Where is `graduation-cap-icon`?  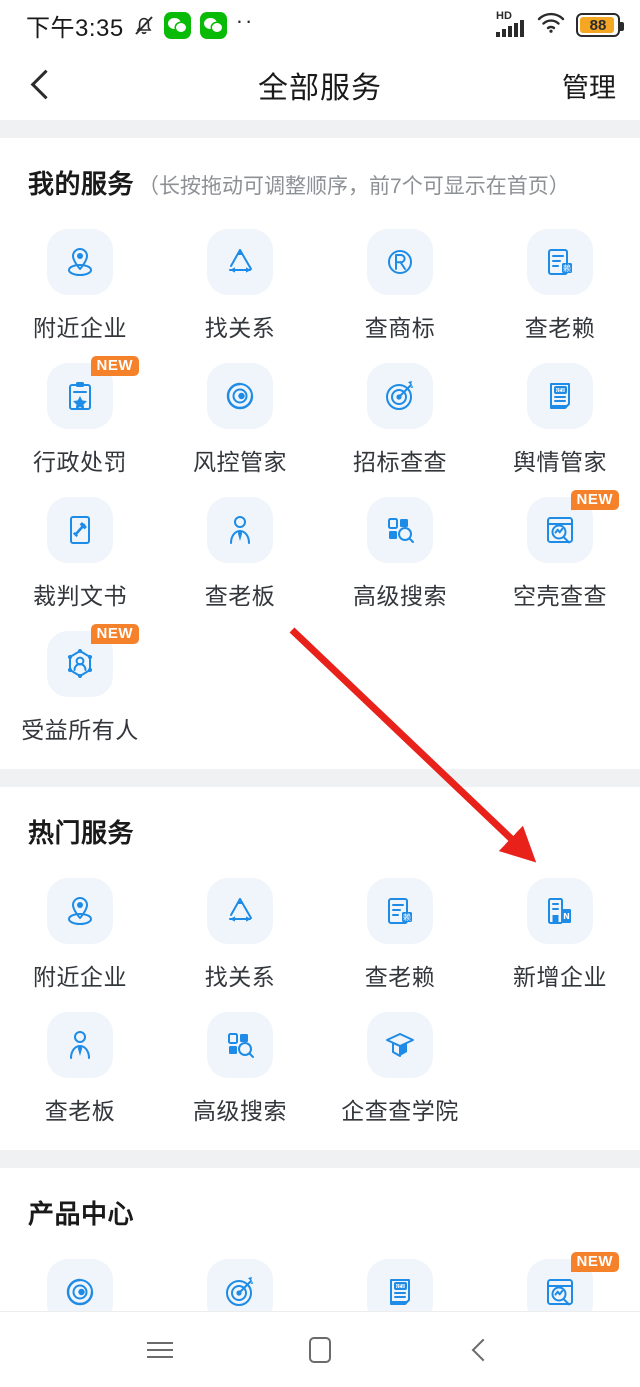 graduation-cap-icon is located at coordinates (400, 1045).